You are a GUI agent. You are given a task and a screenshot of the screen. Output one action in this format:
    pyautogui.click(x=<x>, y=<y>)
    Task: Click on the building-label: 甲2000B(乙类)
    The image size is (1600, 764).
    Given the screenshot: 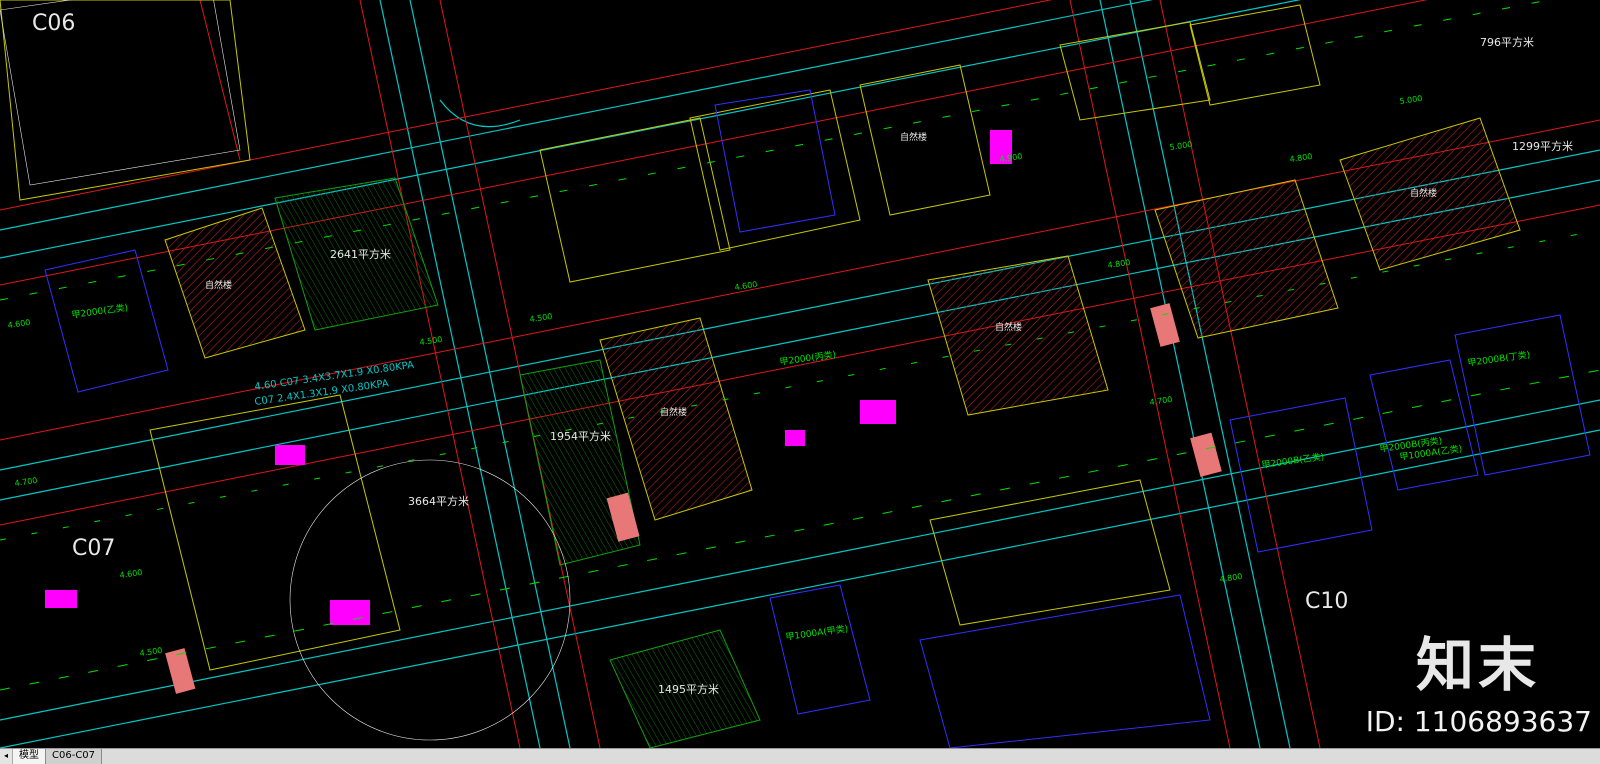 What is the action you would take?
    pyautogui.click(x=1293, y=460)
    